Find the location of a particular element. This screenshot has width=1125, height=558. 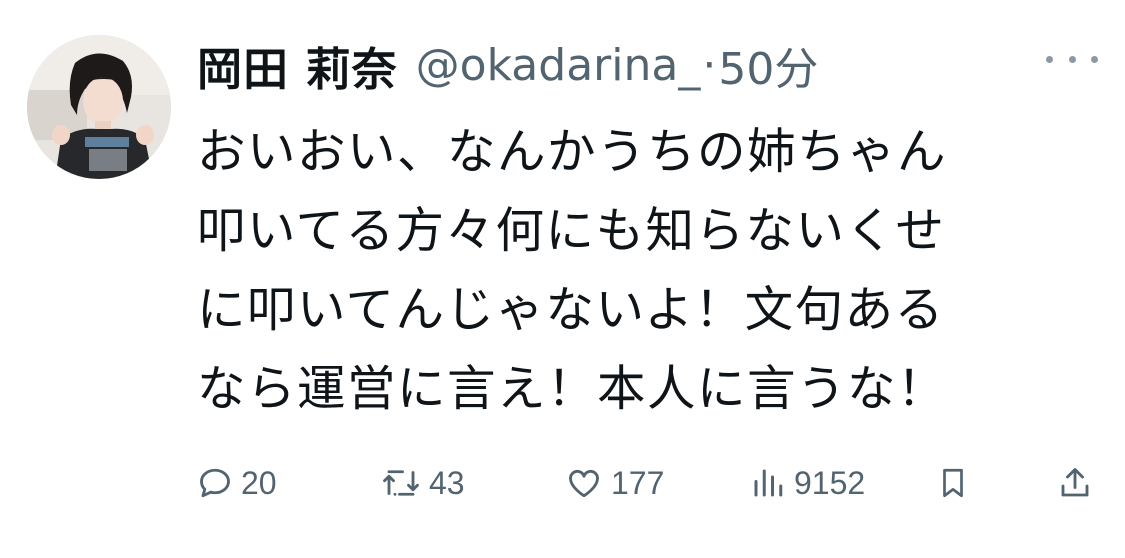

avatar is located at coordinates (99, 107).